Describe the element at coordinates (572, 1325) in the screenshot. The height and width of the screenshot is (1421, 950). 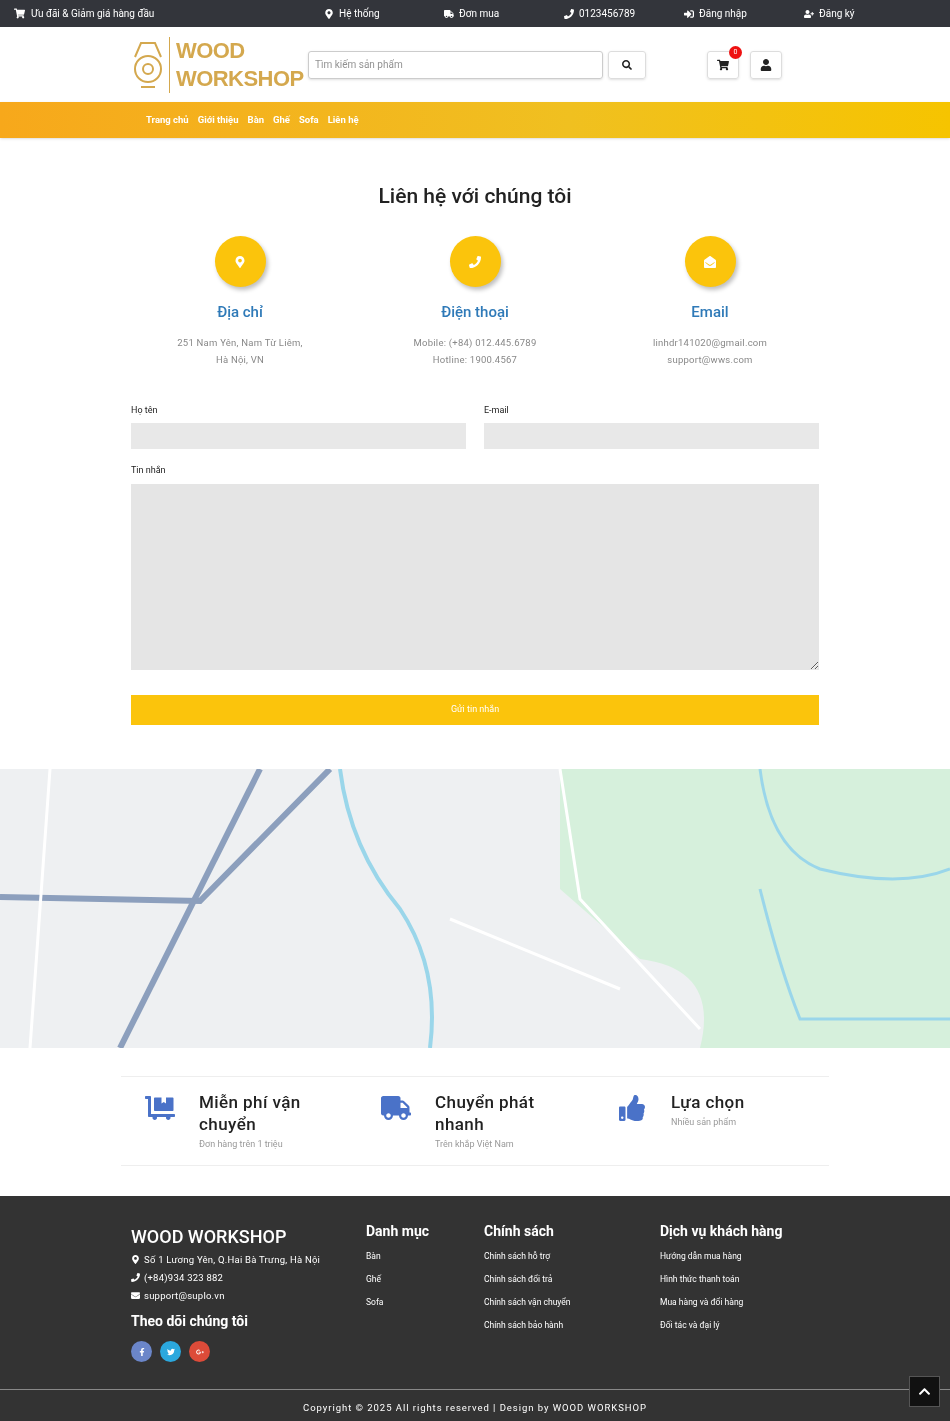
I see `footer-link: Chính sách bảo hành` at that location.